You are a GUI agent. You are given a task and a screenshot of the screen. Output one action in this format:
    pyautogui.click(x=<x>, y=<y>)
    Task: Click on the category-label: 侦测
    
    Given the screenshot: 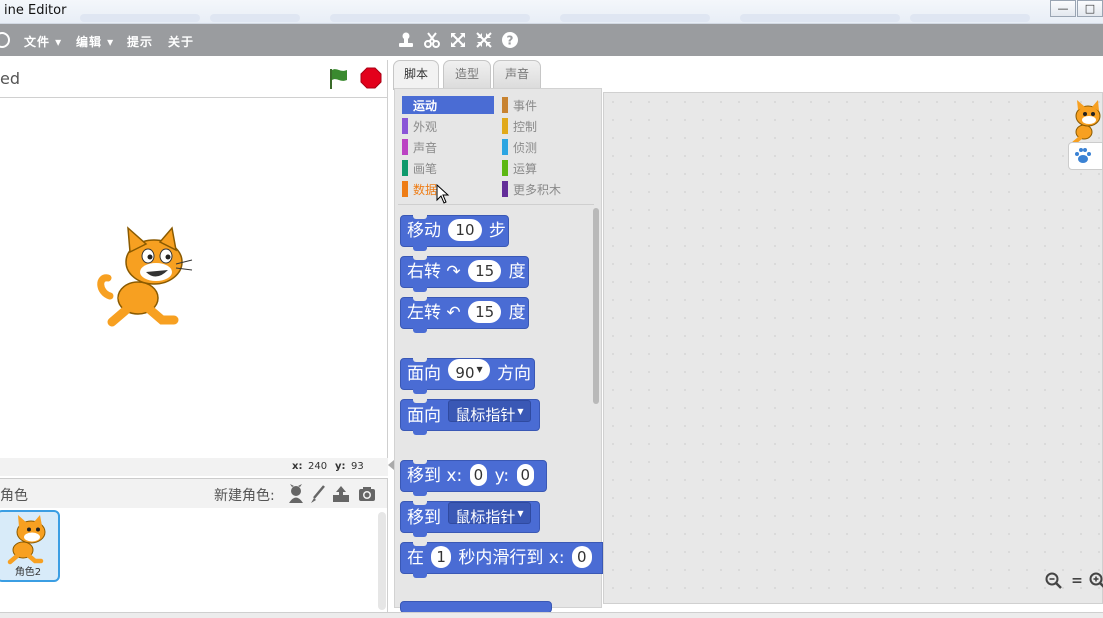 What is the action you would take?
    pyautogui.click(x=525, y=148)
    